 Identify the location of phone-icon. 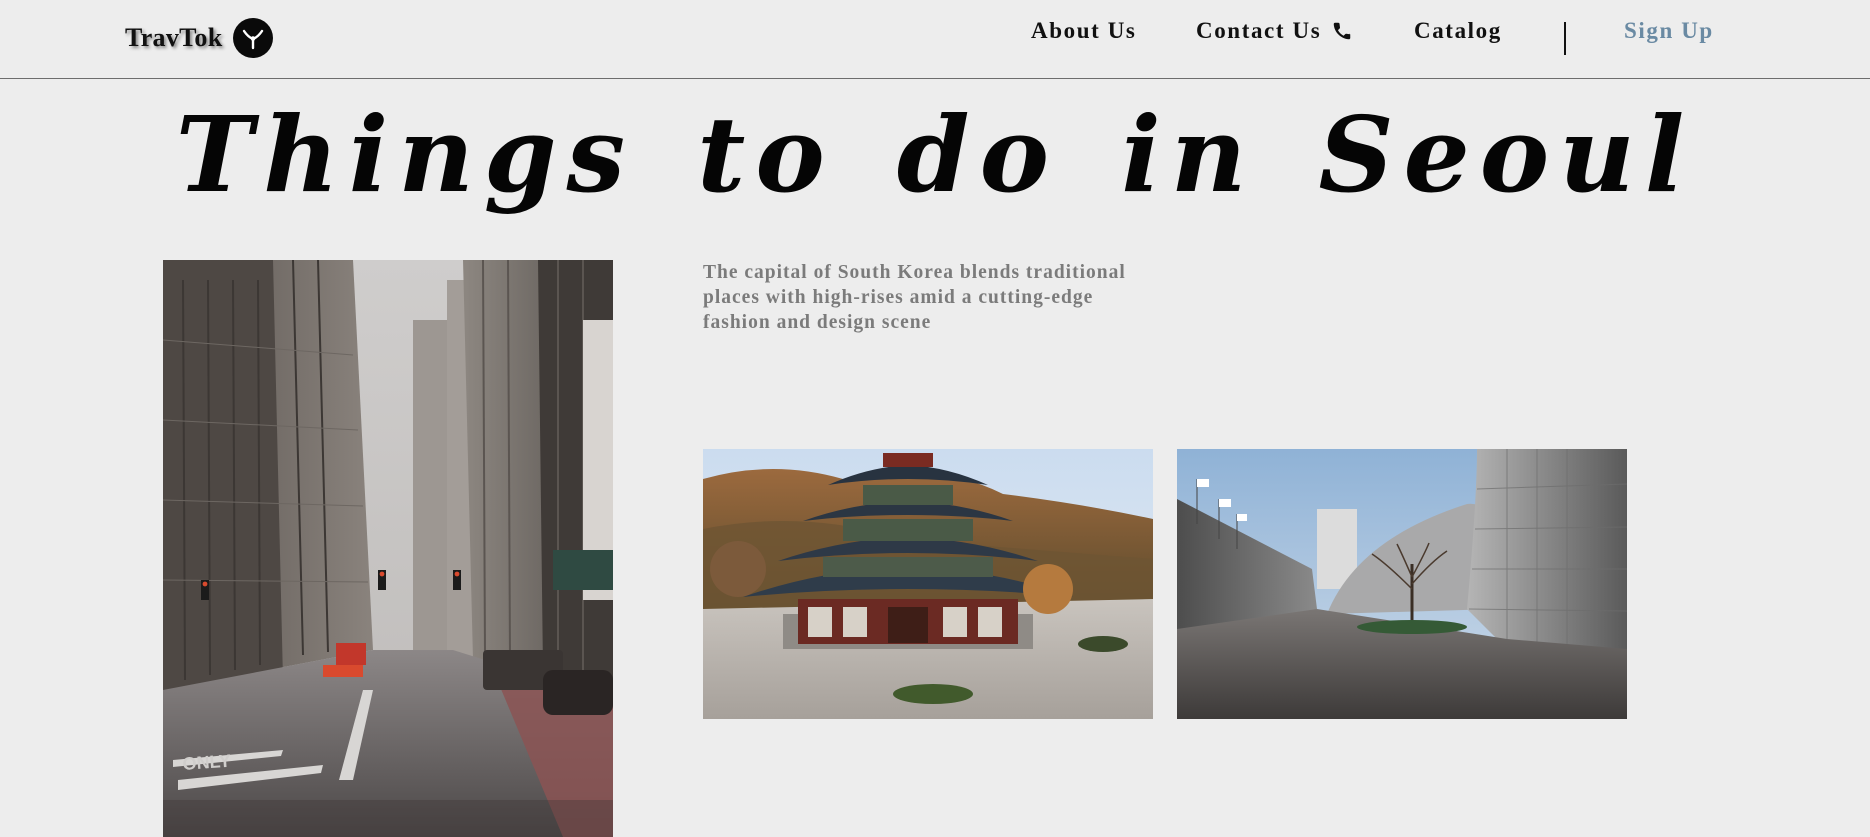
(1342, 31).